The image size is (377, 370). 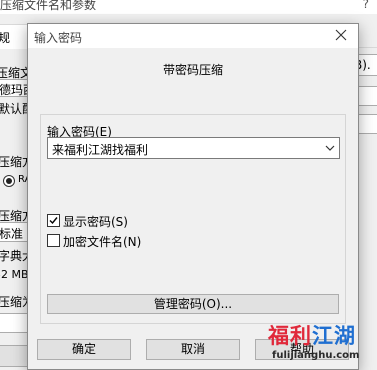 I want to click on dialog-heading: 带密码压缩, so click(x=192, y=70).